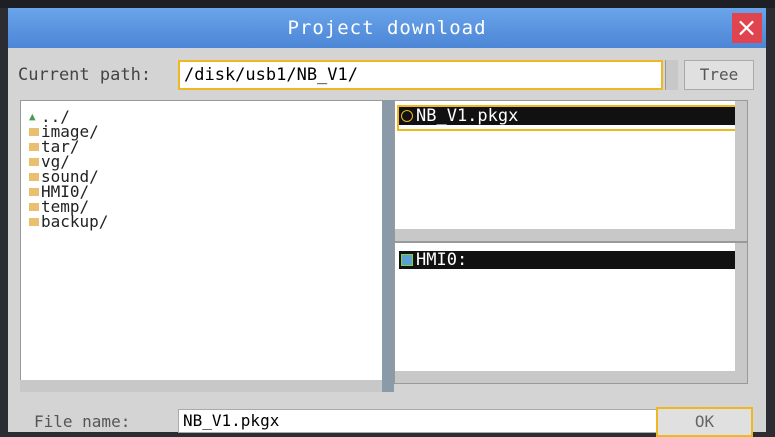 The width and height of the screenshot is (775, 437). I want to click on directory-name: backup/, so click(75, 221).